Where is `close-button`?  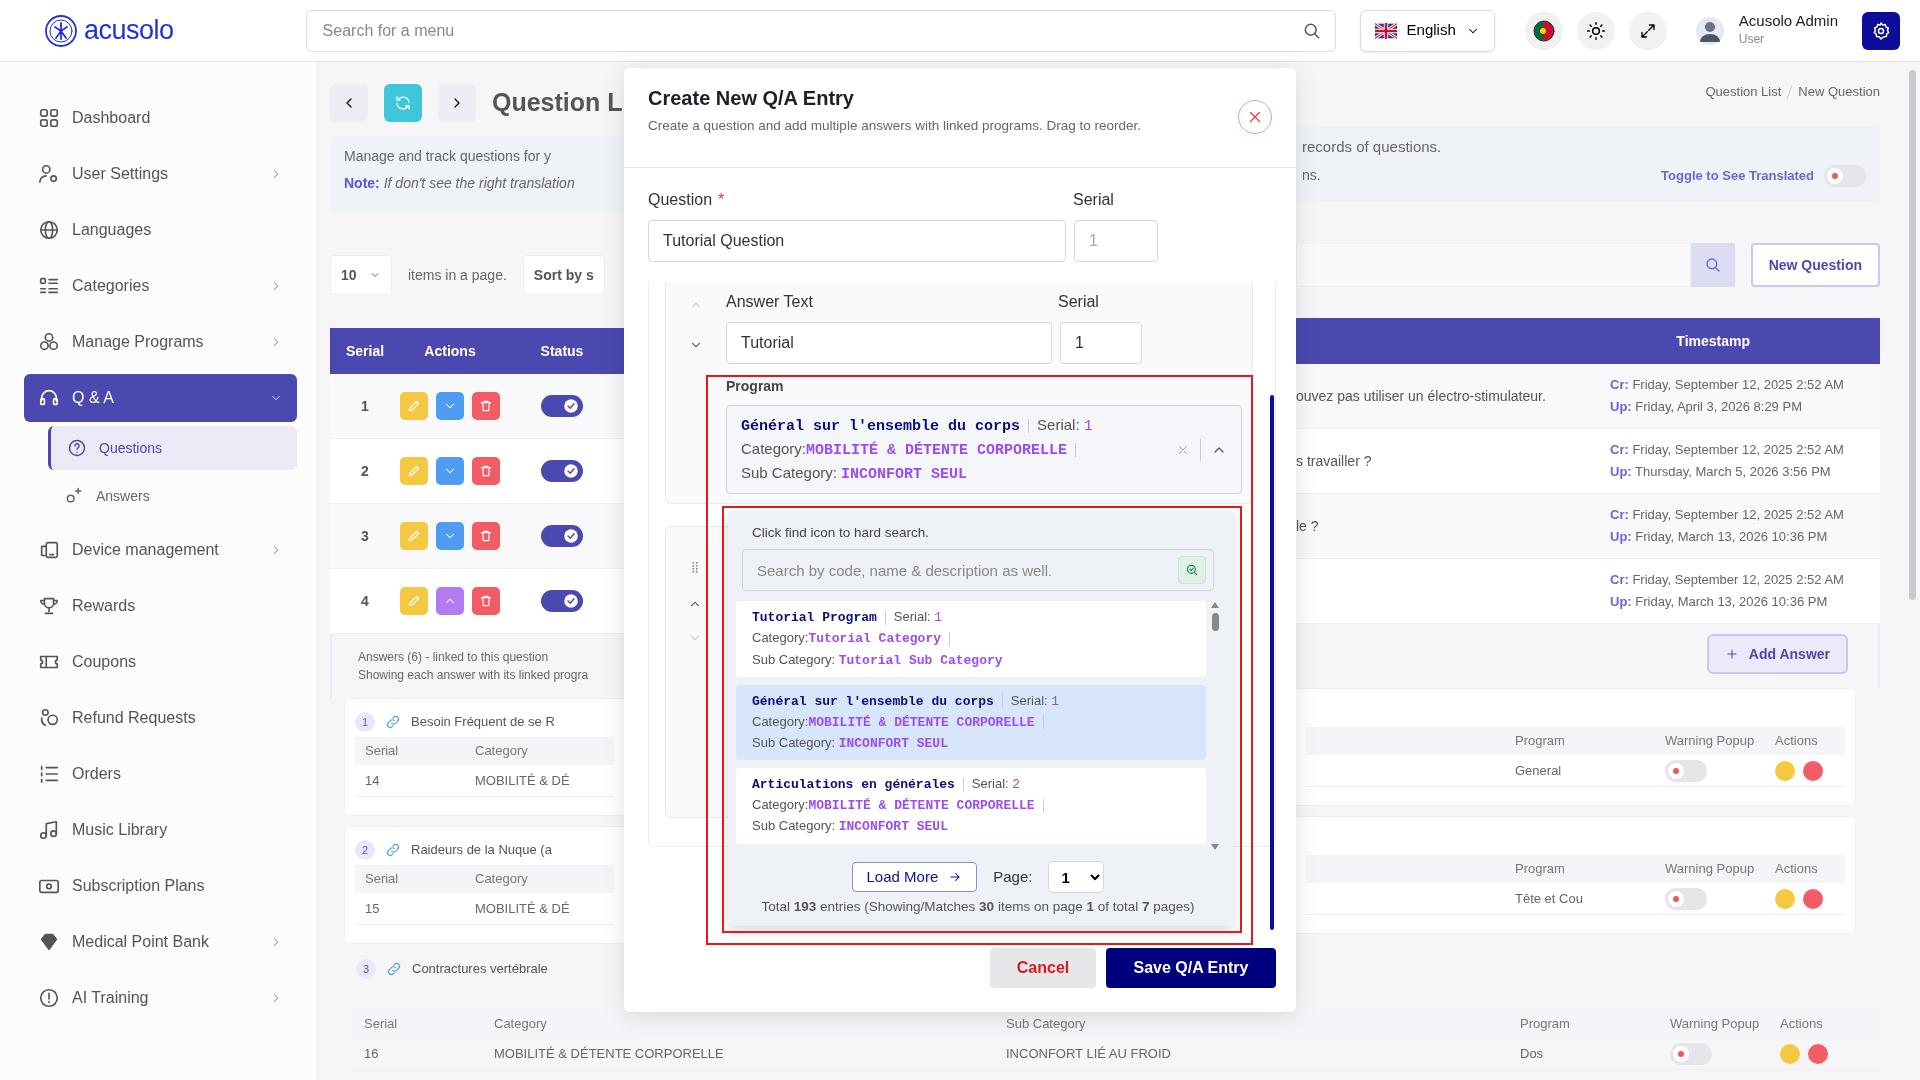
close-button is located at coordinates (1255, 117).